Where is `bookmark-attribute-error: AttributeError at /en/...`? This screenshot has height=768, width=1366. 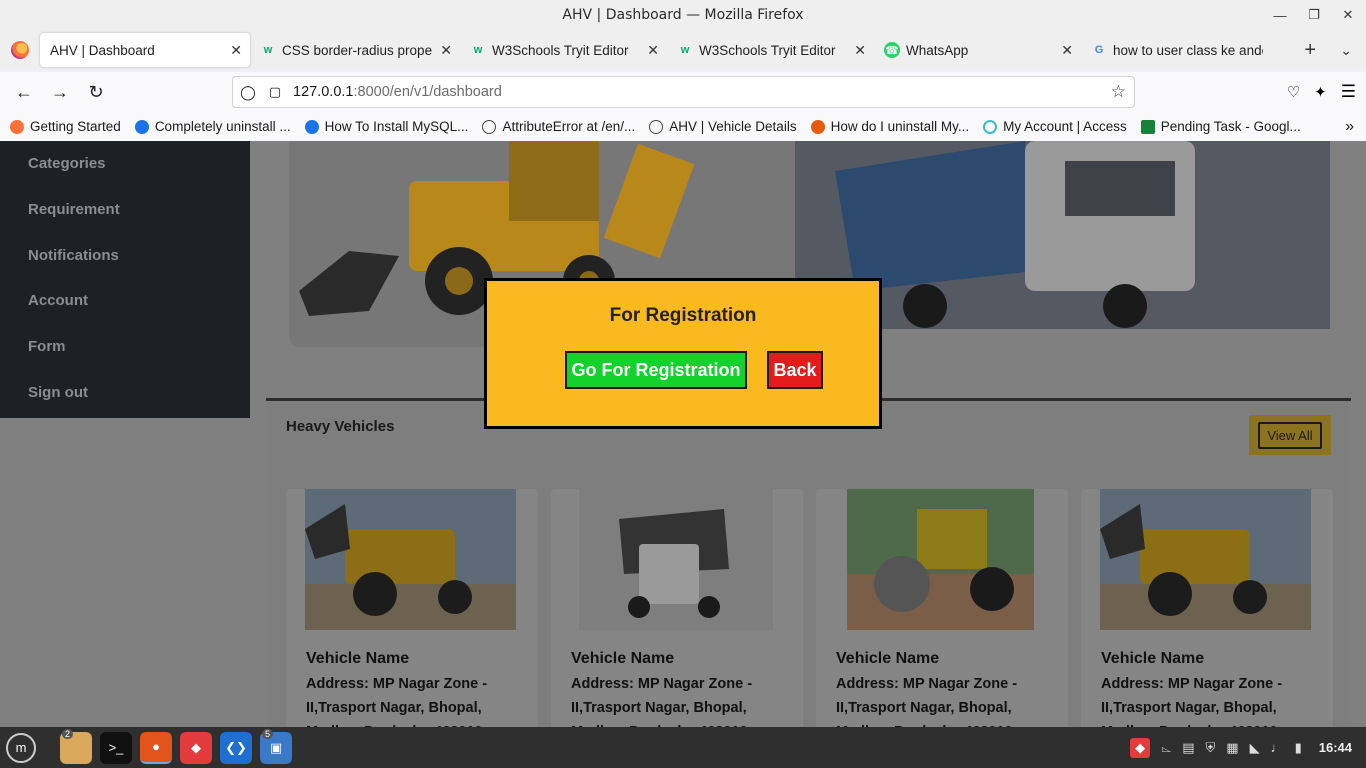
bookmark-attribute-error: AttributeError at /en/... is located at coordinates (558, 126).